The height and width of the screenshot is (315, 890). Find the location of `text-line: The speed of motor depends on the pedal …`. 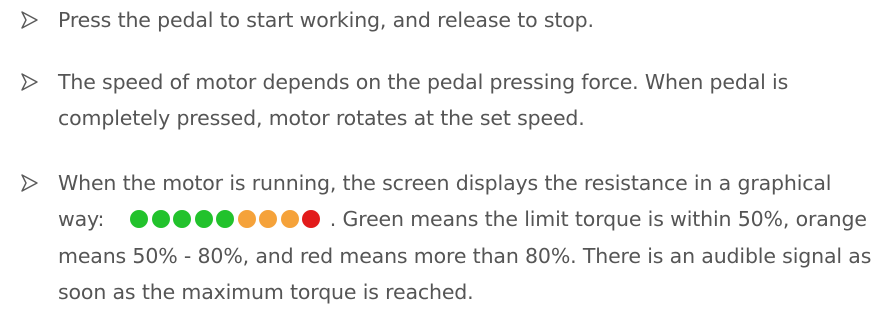

text-line: The speed of motor depends on the pedal … is located at coordinates (423, 82).